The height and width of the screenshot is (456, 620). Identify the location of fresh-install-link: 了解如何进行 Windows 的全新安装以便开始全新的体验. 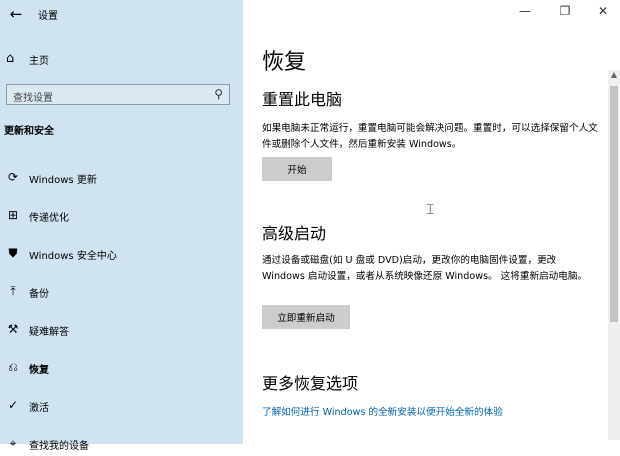
(382, 411).